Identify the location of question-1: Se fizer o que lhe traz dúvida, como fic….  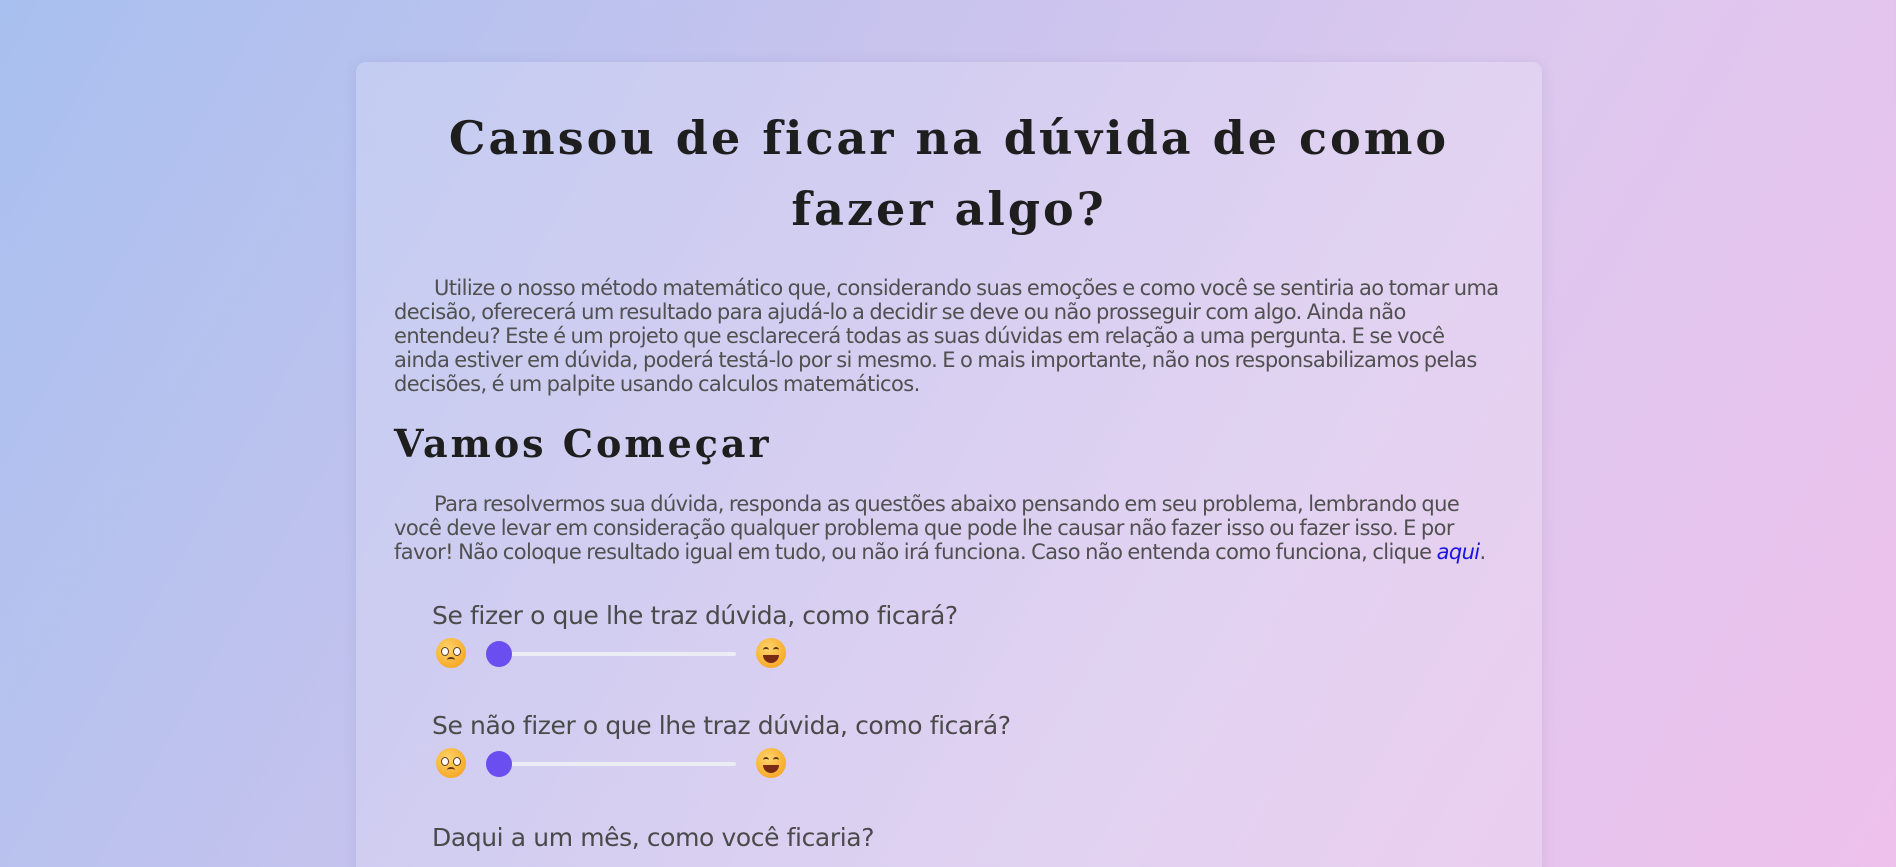
(968, 637).